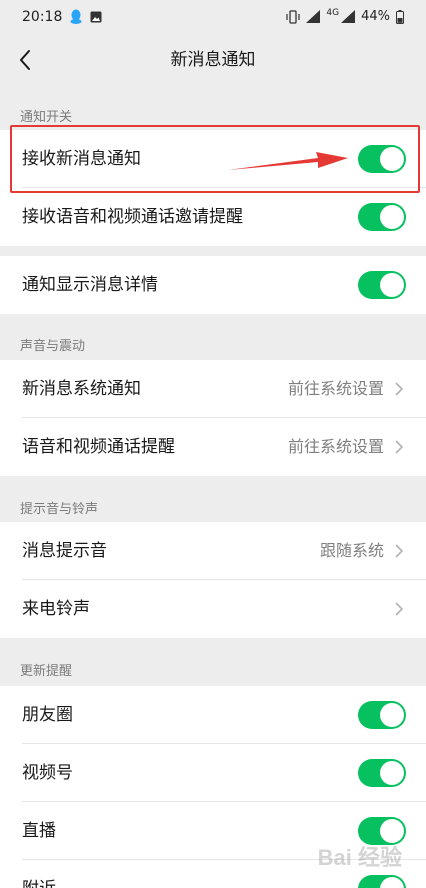  Describe the element at coordinates (400, 16) in the screenshot. I see `battery-icon` at that location.